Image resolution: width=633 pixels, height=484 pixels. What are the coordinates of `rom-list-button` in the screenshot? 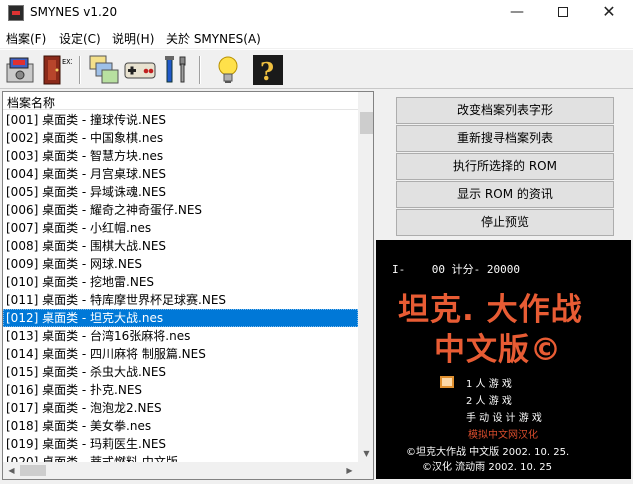 It's located at (104, 70).